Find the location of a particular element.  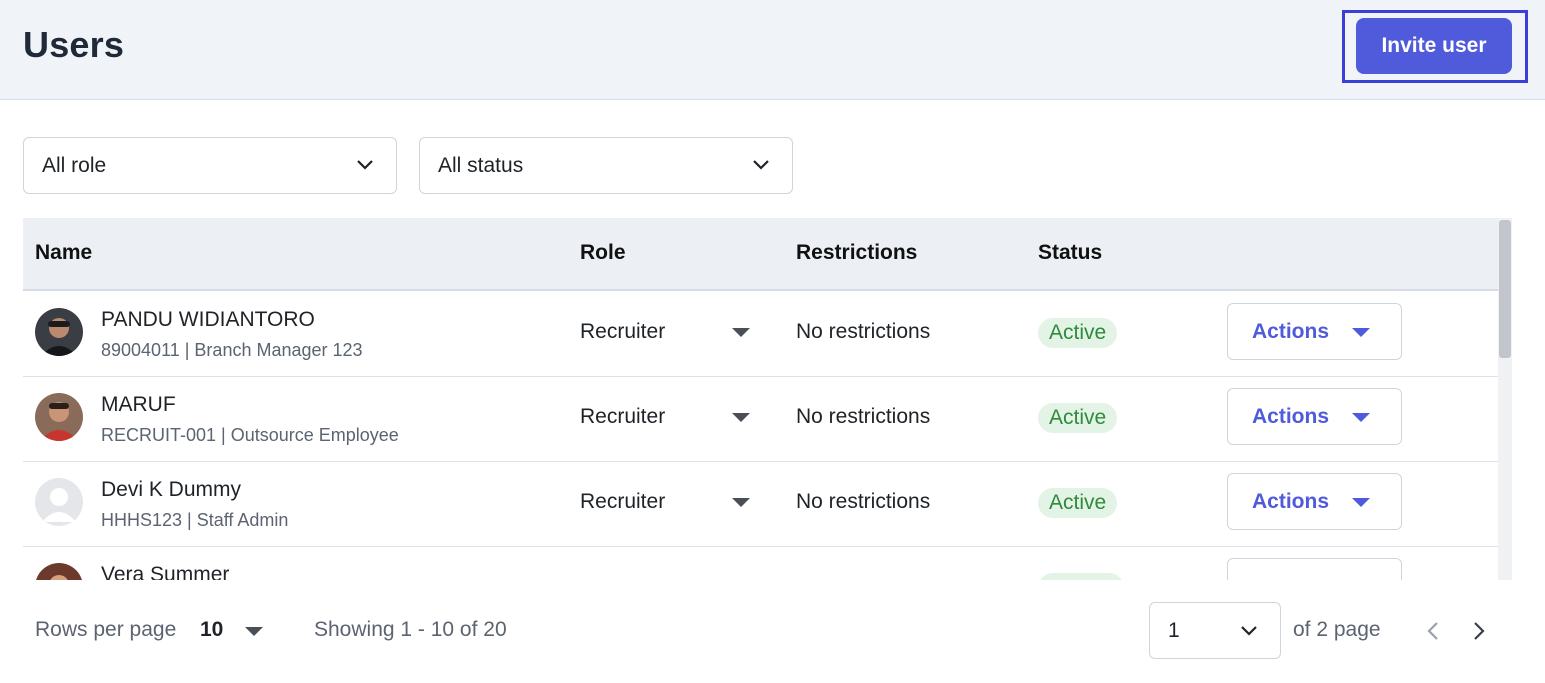

column-header-role: Role is located at coordinates (603, 252).